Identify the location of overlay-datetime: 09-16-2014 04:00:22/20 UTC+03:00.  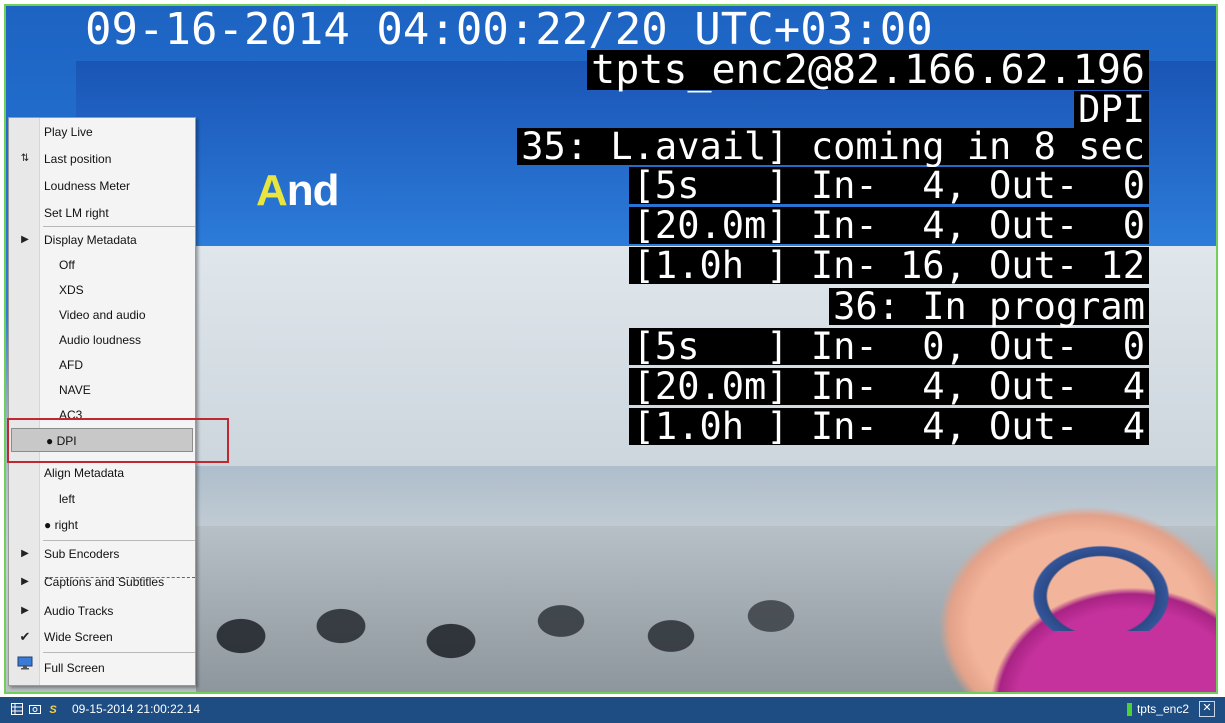
(509, 29).